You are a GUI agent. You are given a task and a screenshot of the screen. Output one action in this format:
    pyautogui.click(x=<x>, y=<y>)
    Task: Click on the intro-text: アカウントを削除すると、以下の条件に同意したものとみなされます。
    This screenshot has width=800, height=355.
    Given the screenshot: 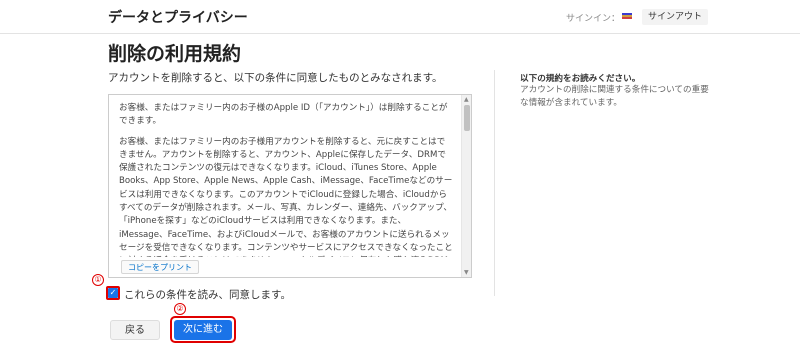 What is the action you would take?
    pyautogui.click(x=275, y=78)
    